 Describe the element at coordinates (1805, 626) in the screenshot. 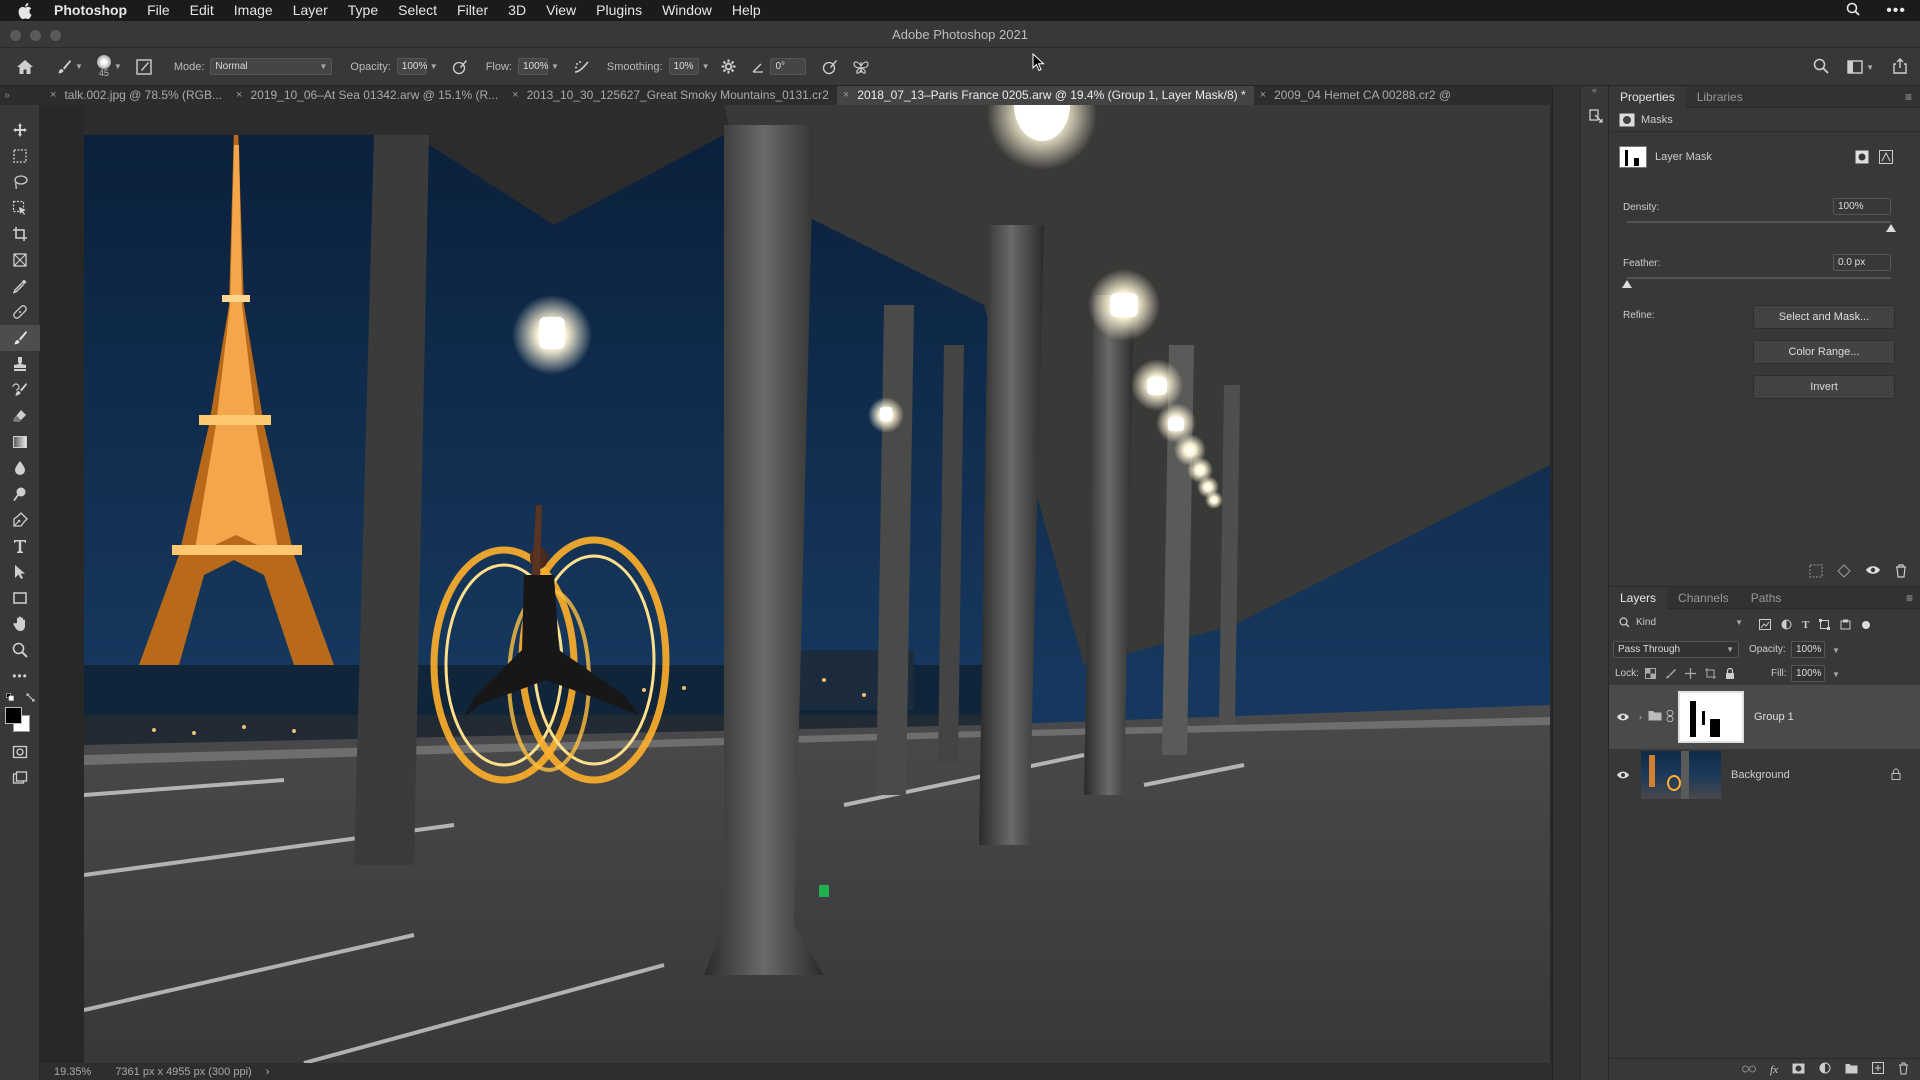

I see `filter-type-icon: T` at that location.